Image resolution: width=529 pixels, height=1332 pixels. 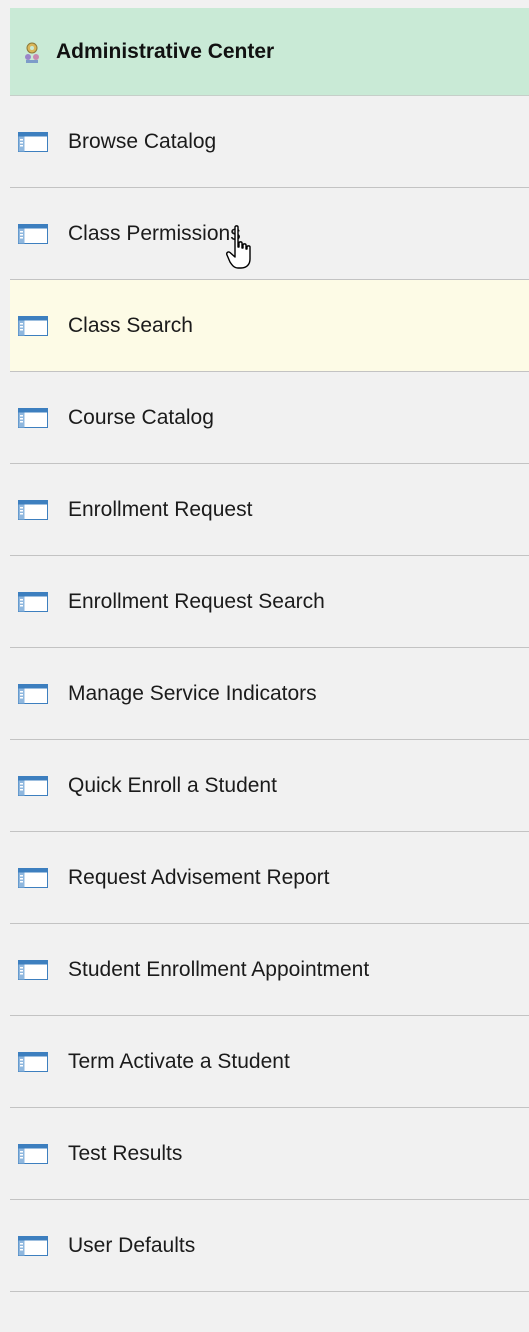 I want to click on menu-item-user-defaults: User Defaults, so click(x=269, y=1246).